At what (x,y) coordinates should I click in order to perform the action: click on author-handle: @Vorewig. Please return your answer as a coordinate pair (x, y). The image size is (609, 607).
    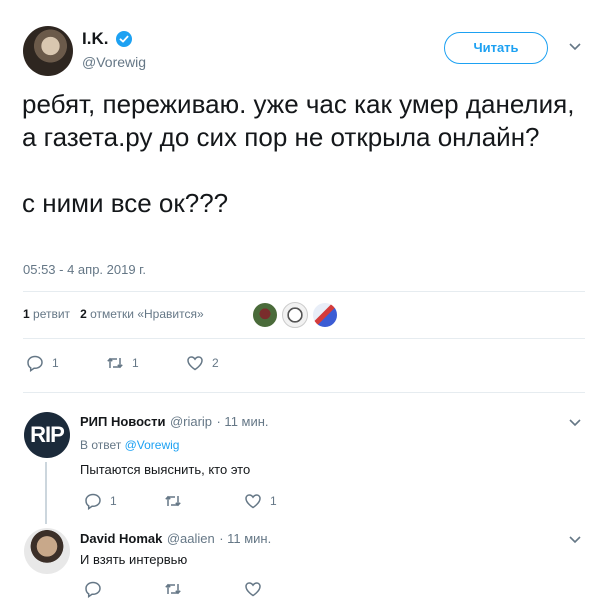
    Looking at the image, I should click on (114, 62).